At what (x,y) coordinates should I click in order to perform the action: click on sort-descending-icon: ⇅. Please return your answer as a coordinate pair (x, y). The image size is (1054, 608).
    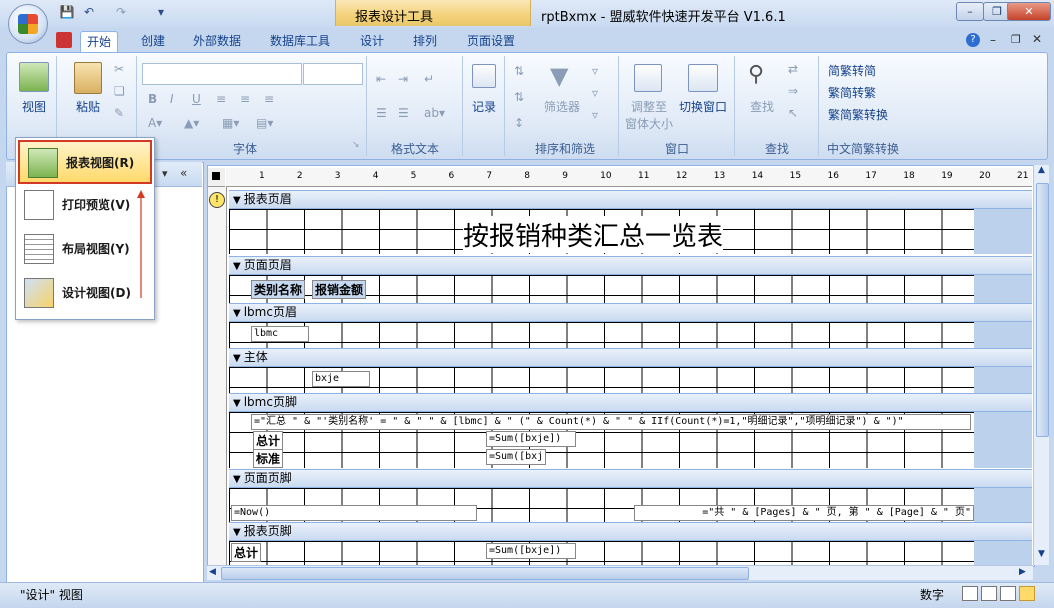
    Looking at the image, I should click on (519, 97).